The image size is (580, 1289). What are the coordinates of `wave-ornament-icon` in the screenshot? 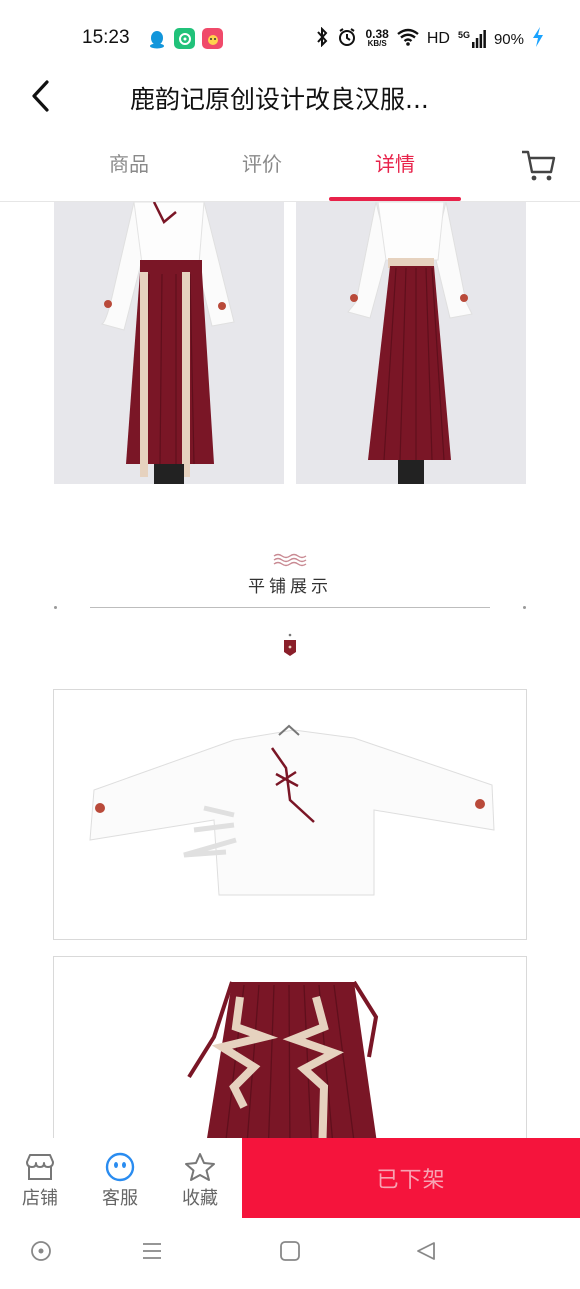 It's located at (290, 560).